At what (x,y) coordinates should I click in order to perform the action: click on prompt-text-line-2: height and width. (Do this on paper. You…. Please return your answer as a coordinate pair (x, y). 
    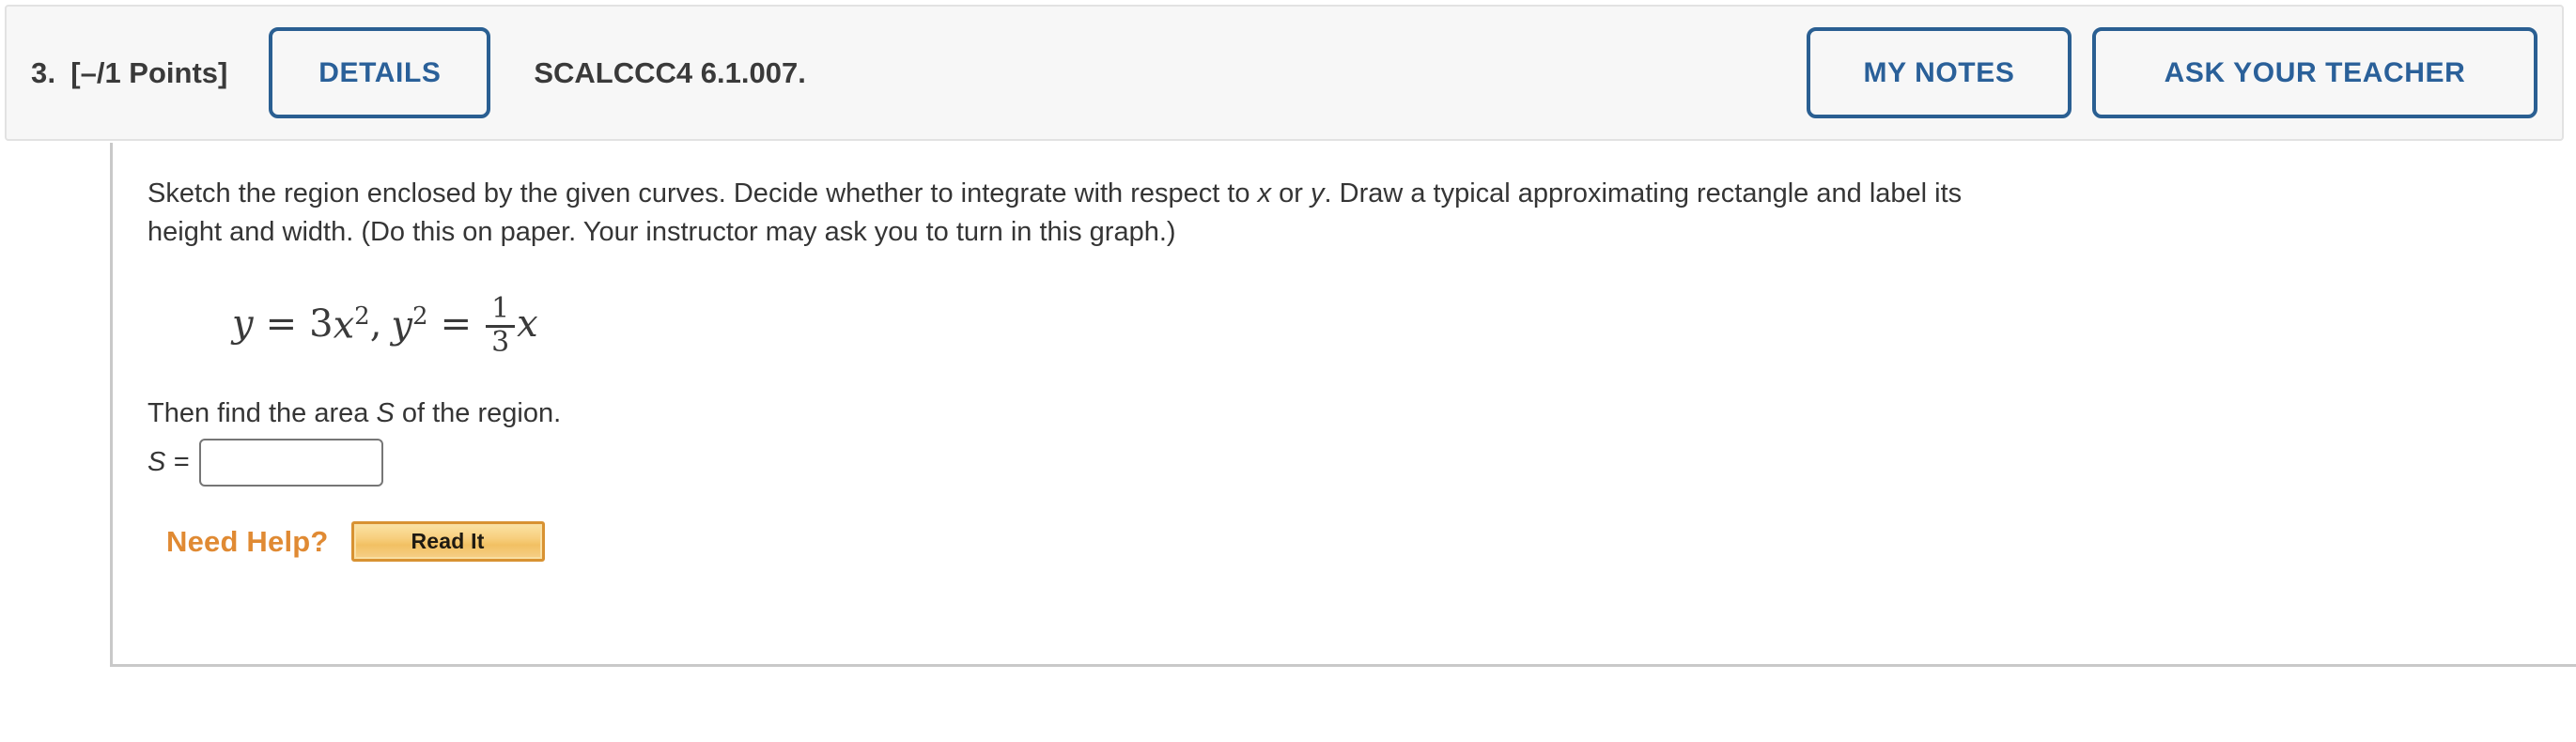
    Looking at the image, I should click on (661, 232).